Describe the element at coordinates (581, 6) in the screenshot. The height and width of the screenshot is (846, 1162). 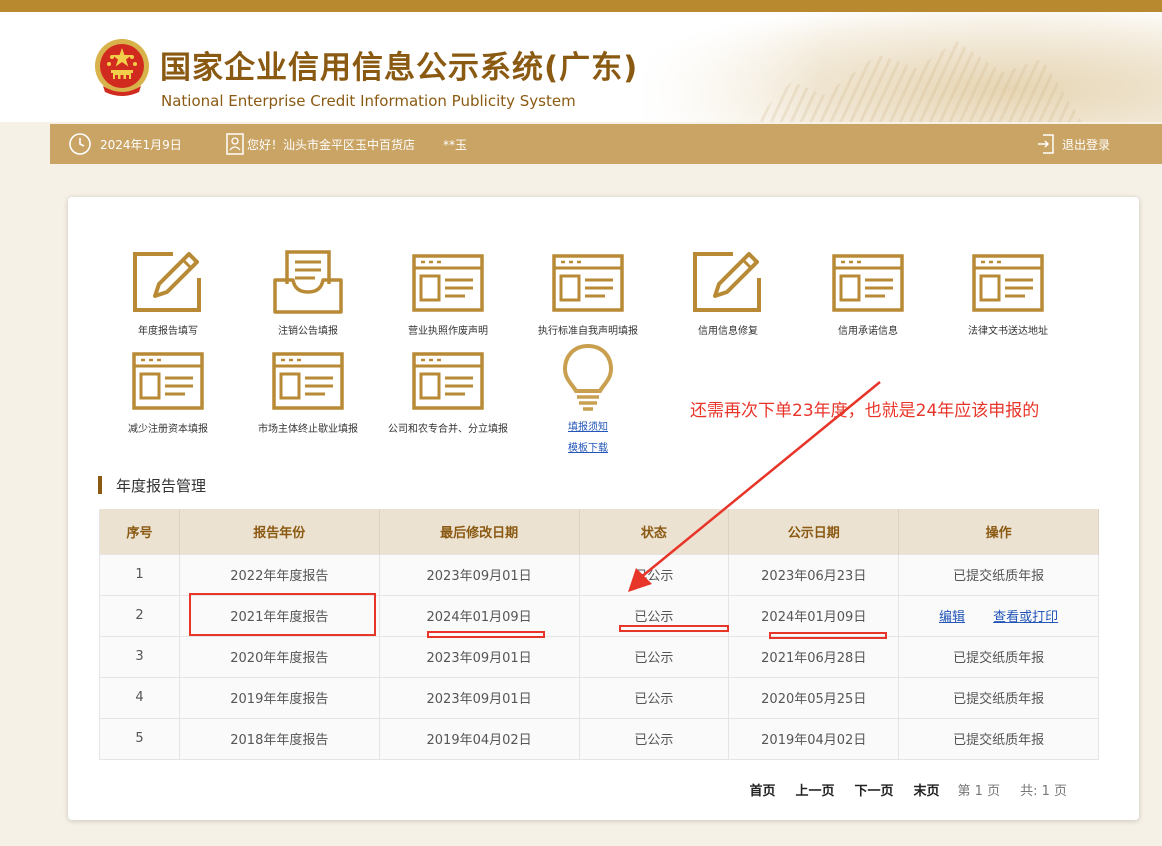
I see `top-accent-bar` at that location.